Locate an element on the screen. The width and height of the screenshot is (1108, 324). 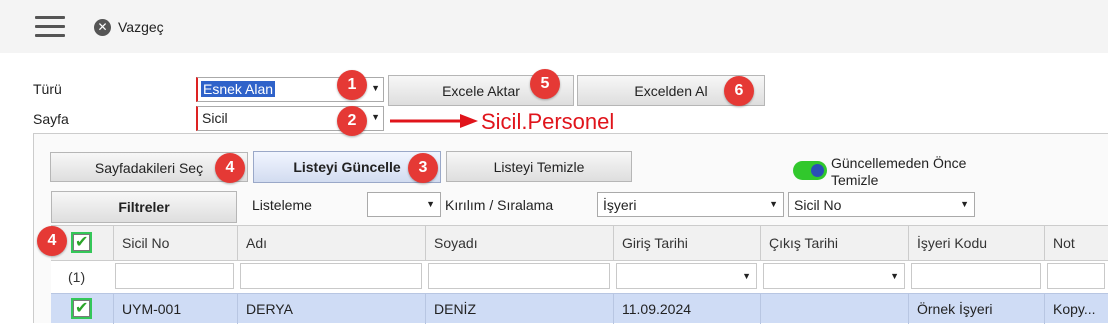
cancel-button: ✕ Vazgeç is located at coordinates (129, 27).